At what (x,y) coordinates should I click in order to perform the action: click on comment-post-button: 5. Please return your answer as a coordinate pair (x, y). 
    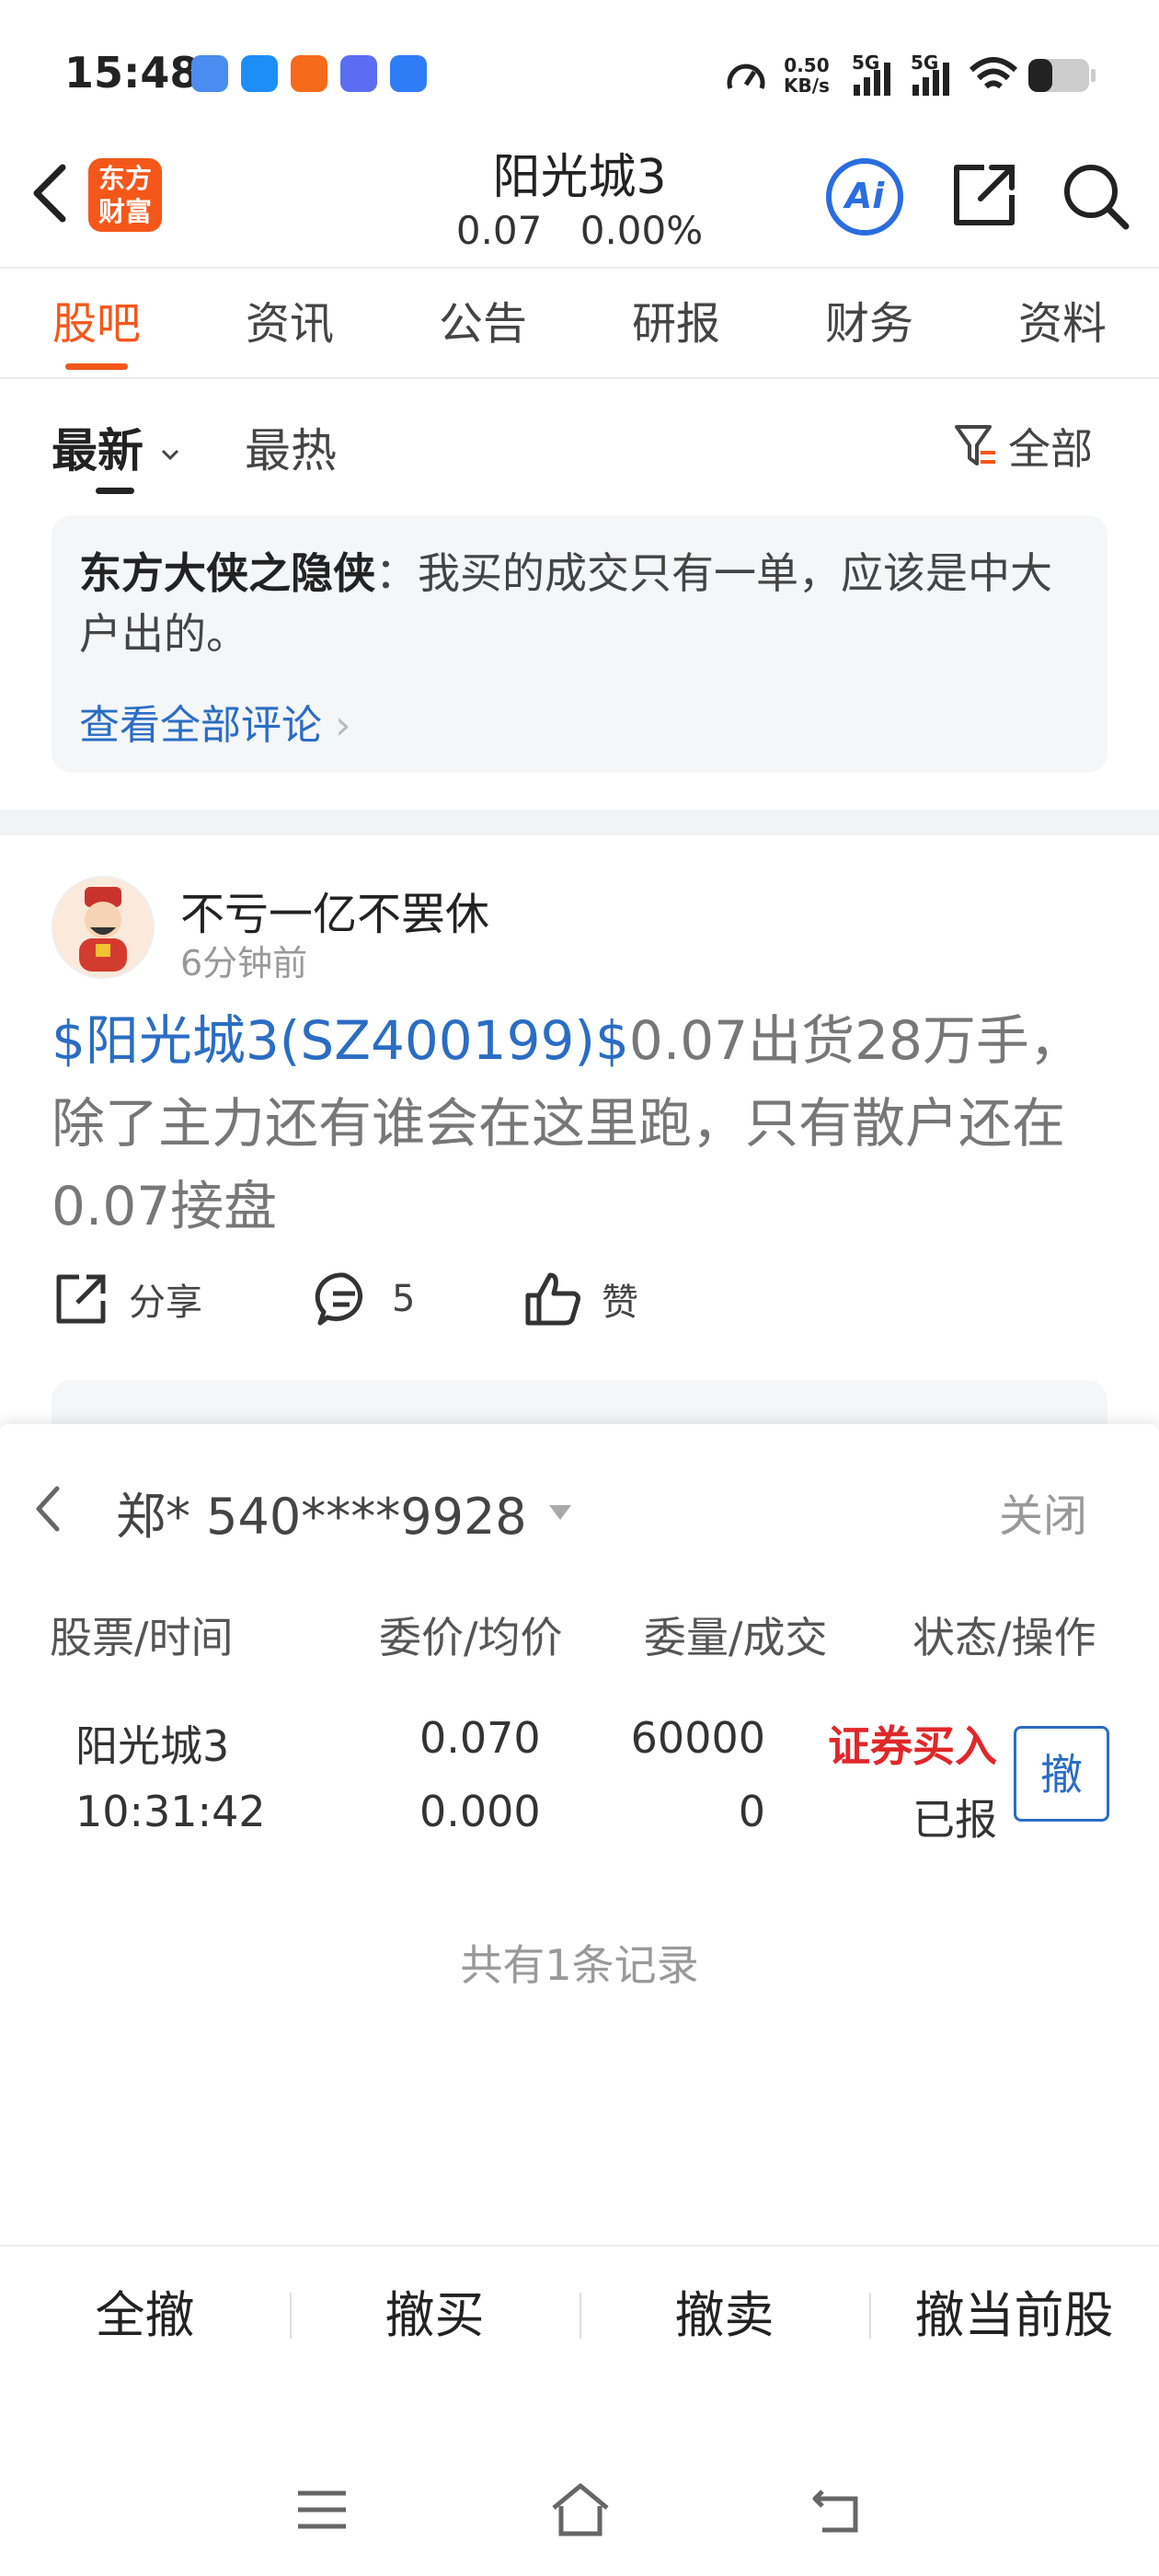
    Looking at the image, I should click on (365, 1299).